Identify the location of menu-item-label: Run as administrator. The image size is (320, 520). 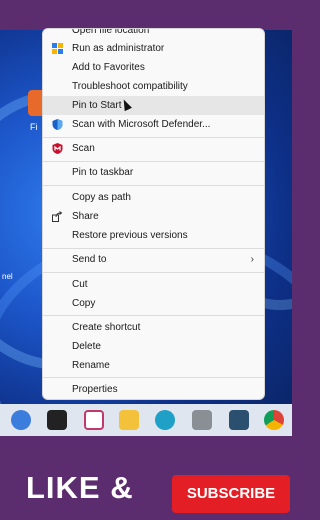
(118, 48).